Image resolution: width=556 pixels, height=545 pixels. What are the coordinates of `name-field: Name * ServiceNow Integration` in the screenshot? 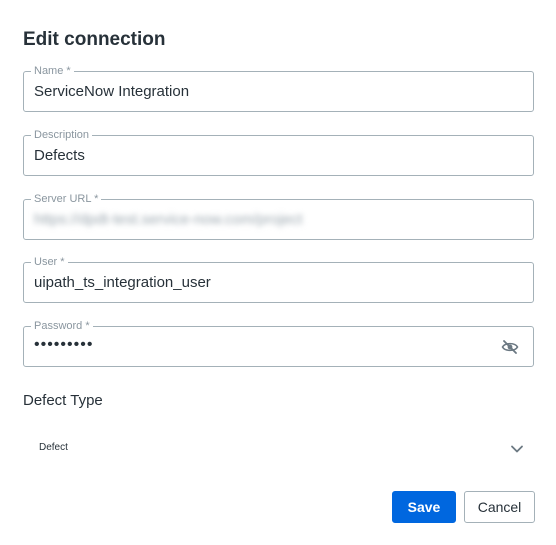 It's located at (278, 88).